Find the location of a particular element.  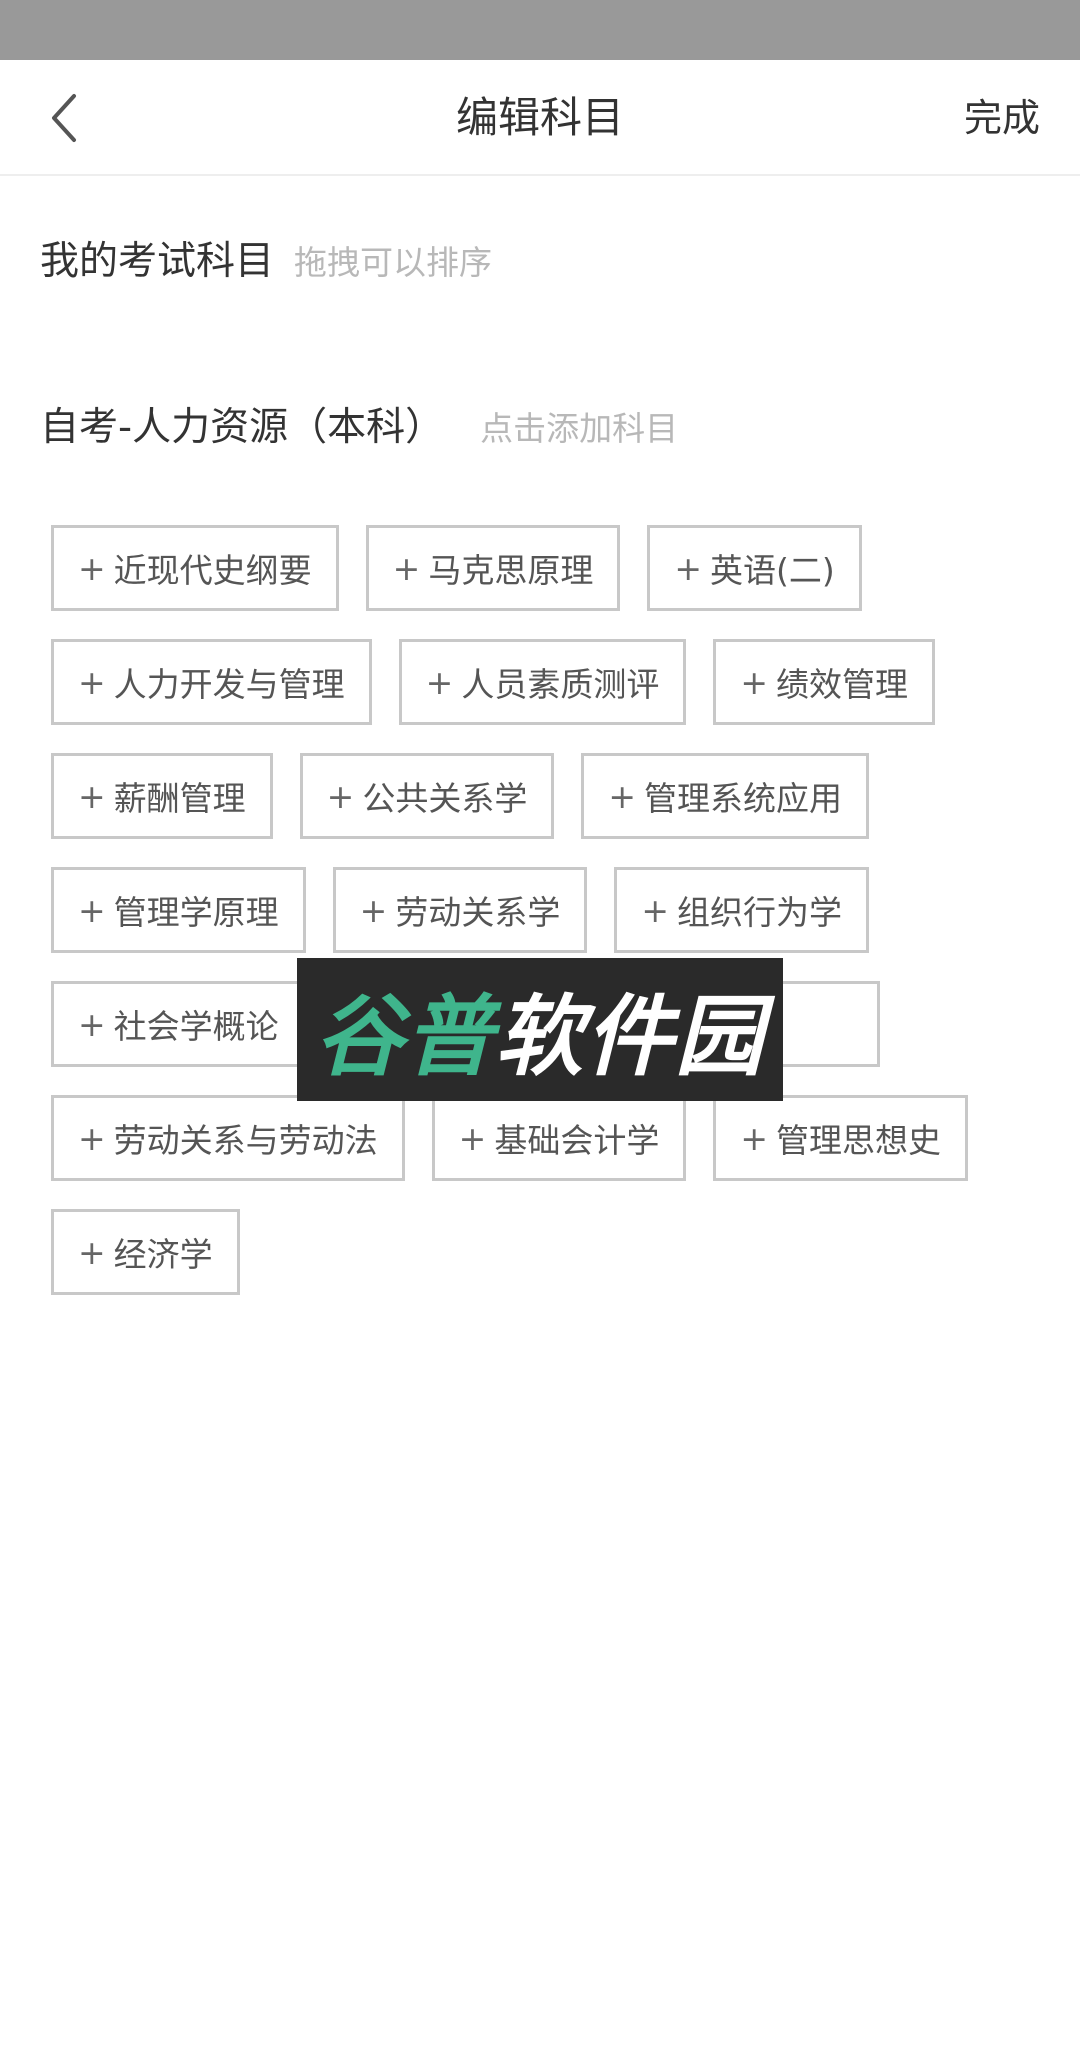

add-subject-tag: + 经济学 is located at coordinates (145, 1252).